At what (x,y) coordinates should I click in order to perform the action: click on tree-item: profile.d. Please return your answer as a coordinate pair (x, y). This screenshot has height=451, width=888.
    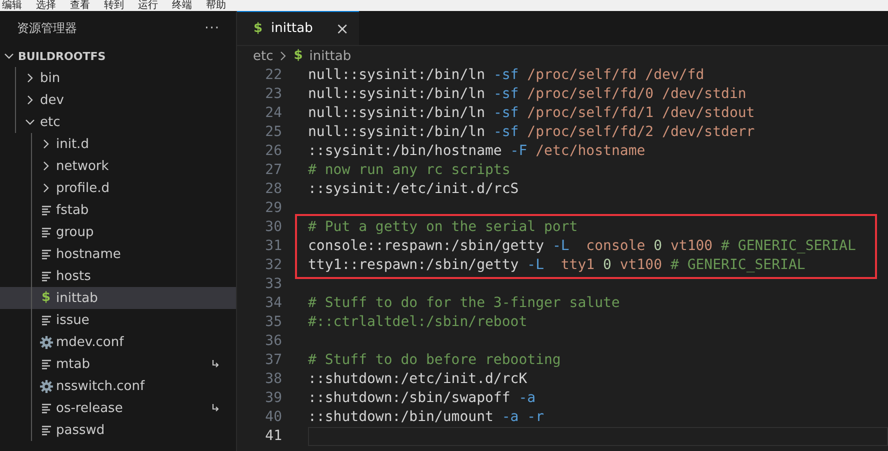
    Looking at the image, I should click on (118, 188).